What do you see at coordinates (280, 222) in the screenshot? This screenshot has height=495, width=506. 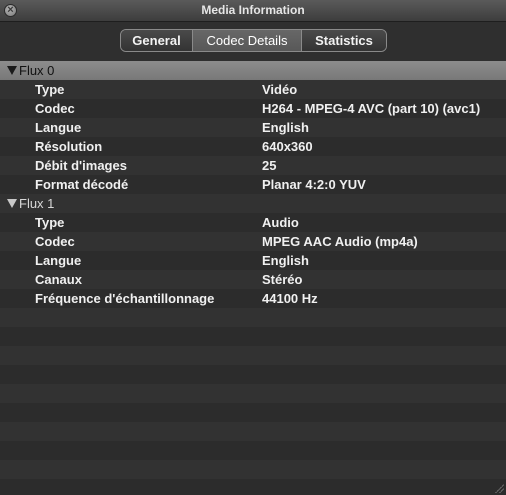 I see `property-value: Audio` at bounding box center [280, 222].